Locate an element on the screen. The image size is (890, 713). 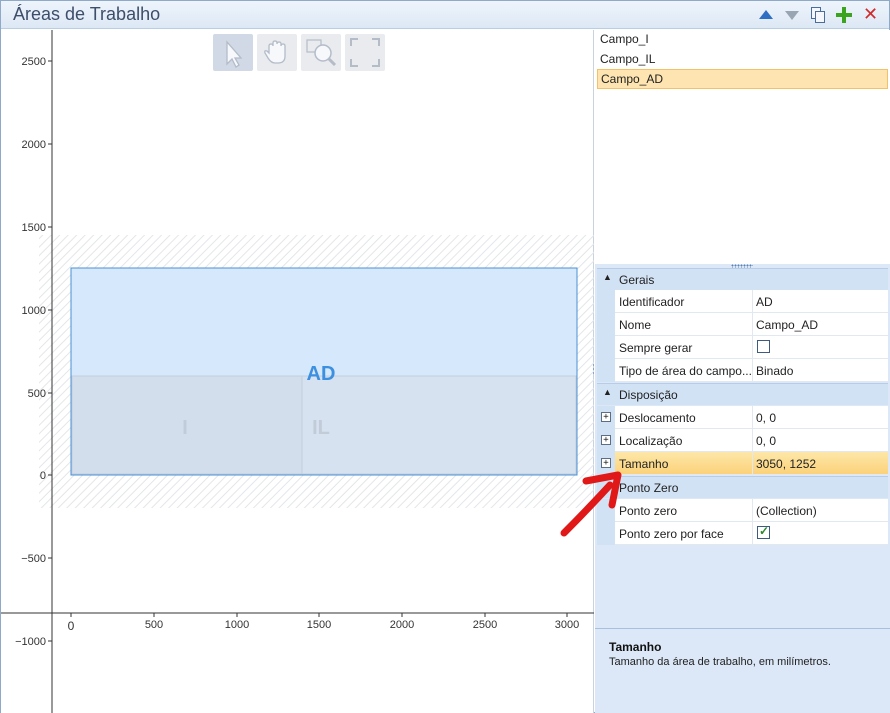
property-name: Ponto zero por face is located at coordinates (684, 533).